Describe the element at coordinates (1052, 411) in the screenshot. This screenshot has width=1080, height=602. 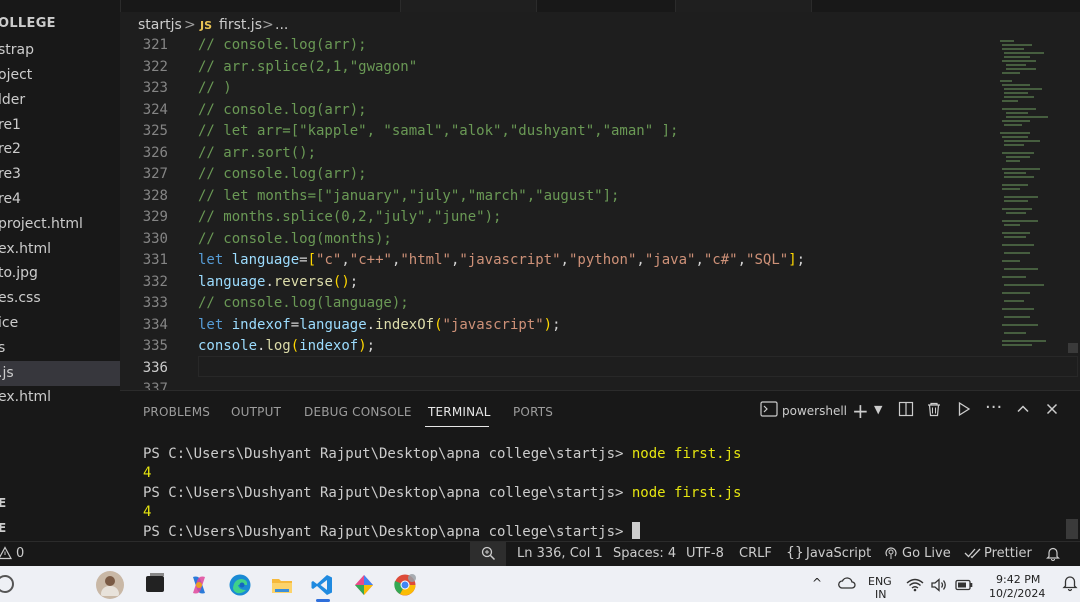
I see `close-icon` at that location.